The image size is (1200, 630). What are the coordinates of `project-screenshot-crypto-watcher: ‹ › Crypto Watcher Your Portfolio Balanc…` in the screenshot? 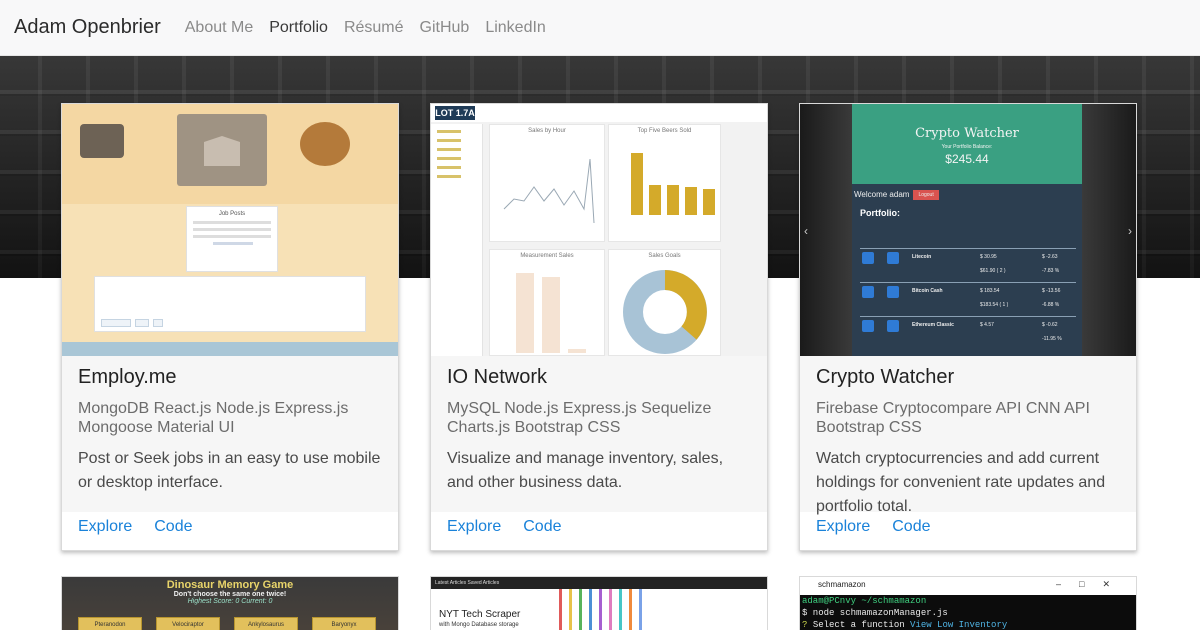 It's located at (968, 230).